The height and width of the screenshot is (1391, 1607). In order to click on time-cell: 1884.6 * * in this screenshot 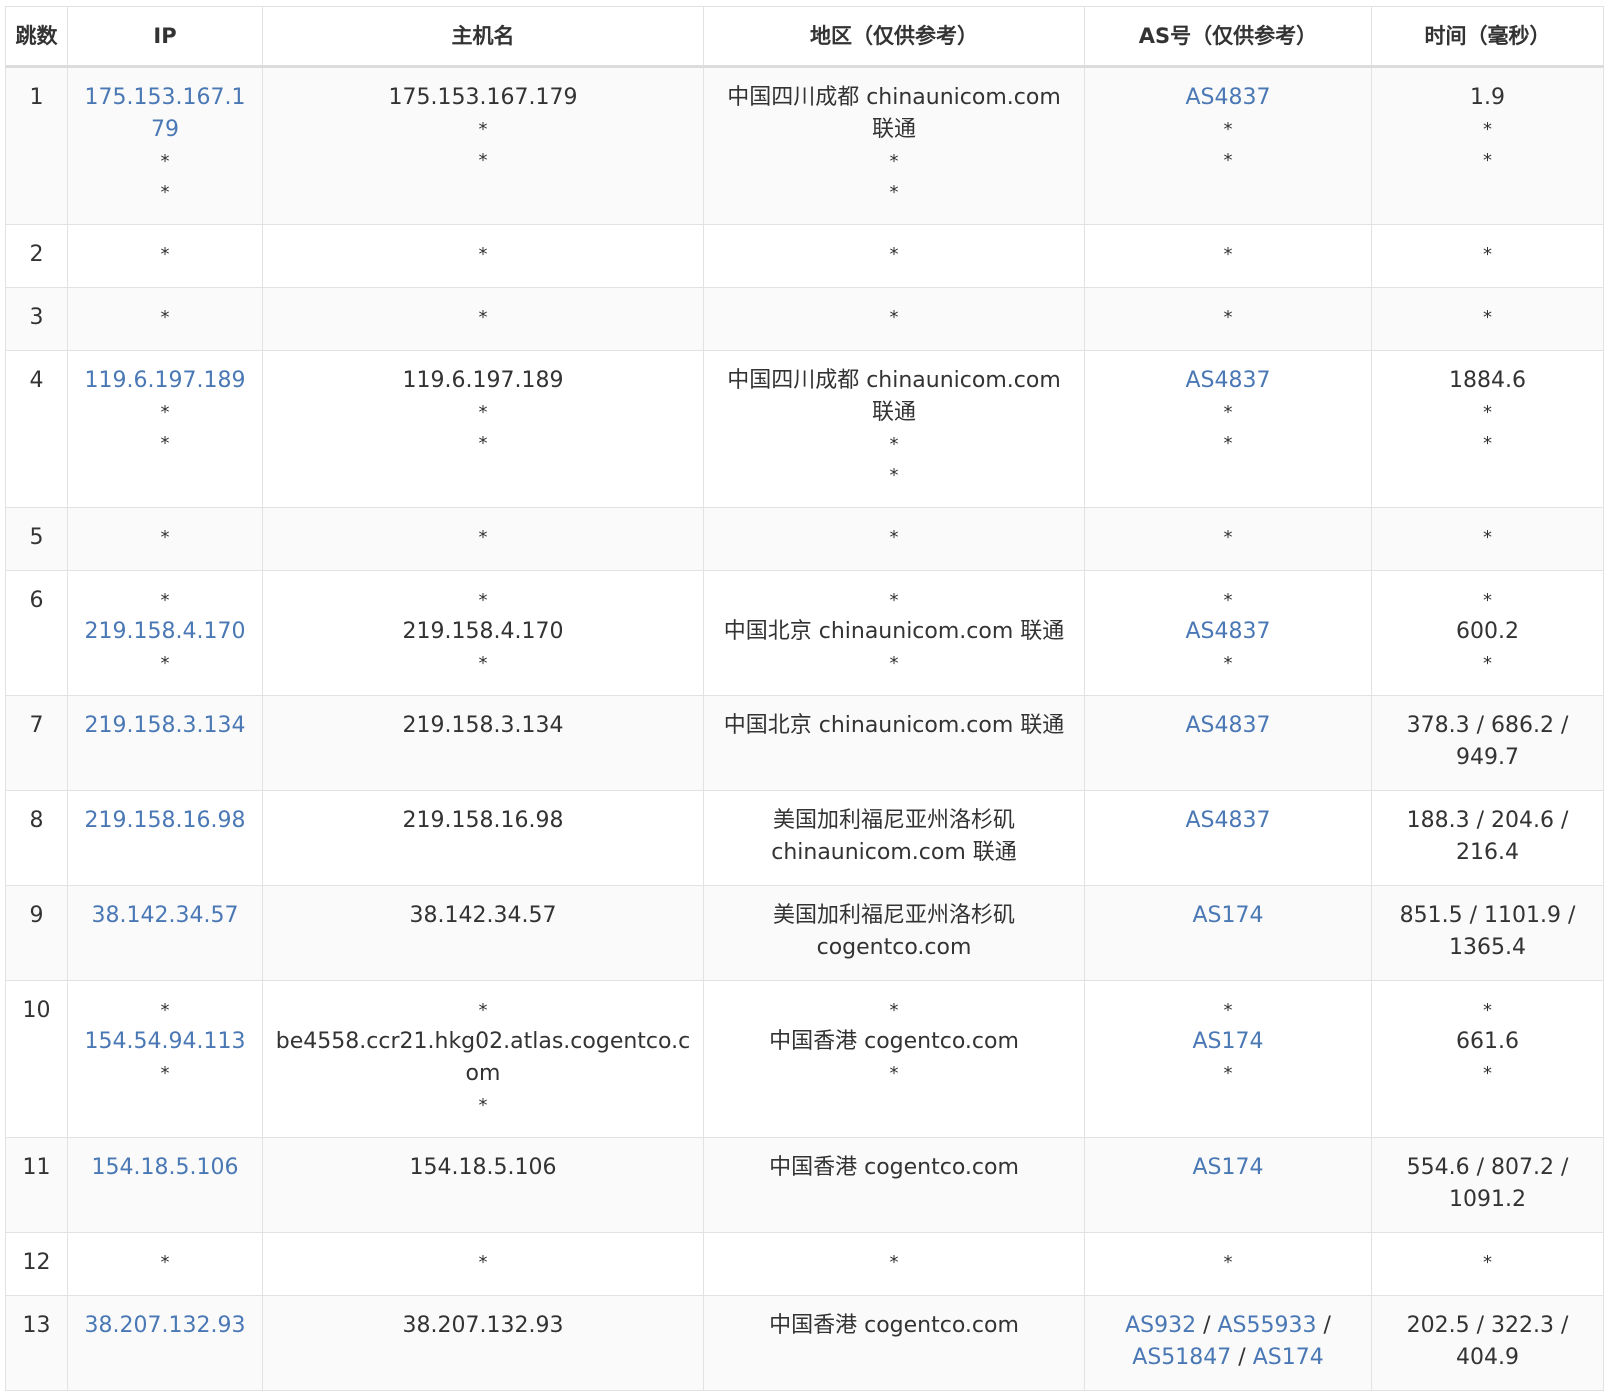, I will do `click(1487, 429)`.